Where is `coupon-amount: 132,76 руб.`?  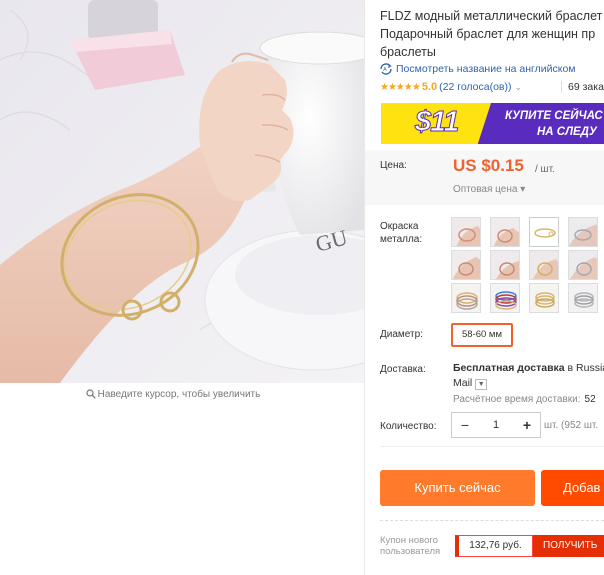 coupon-amount: 132,76 руб. is located at coordinates (494, 546).